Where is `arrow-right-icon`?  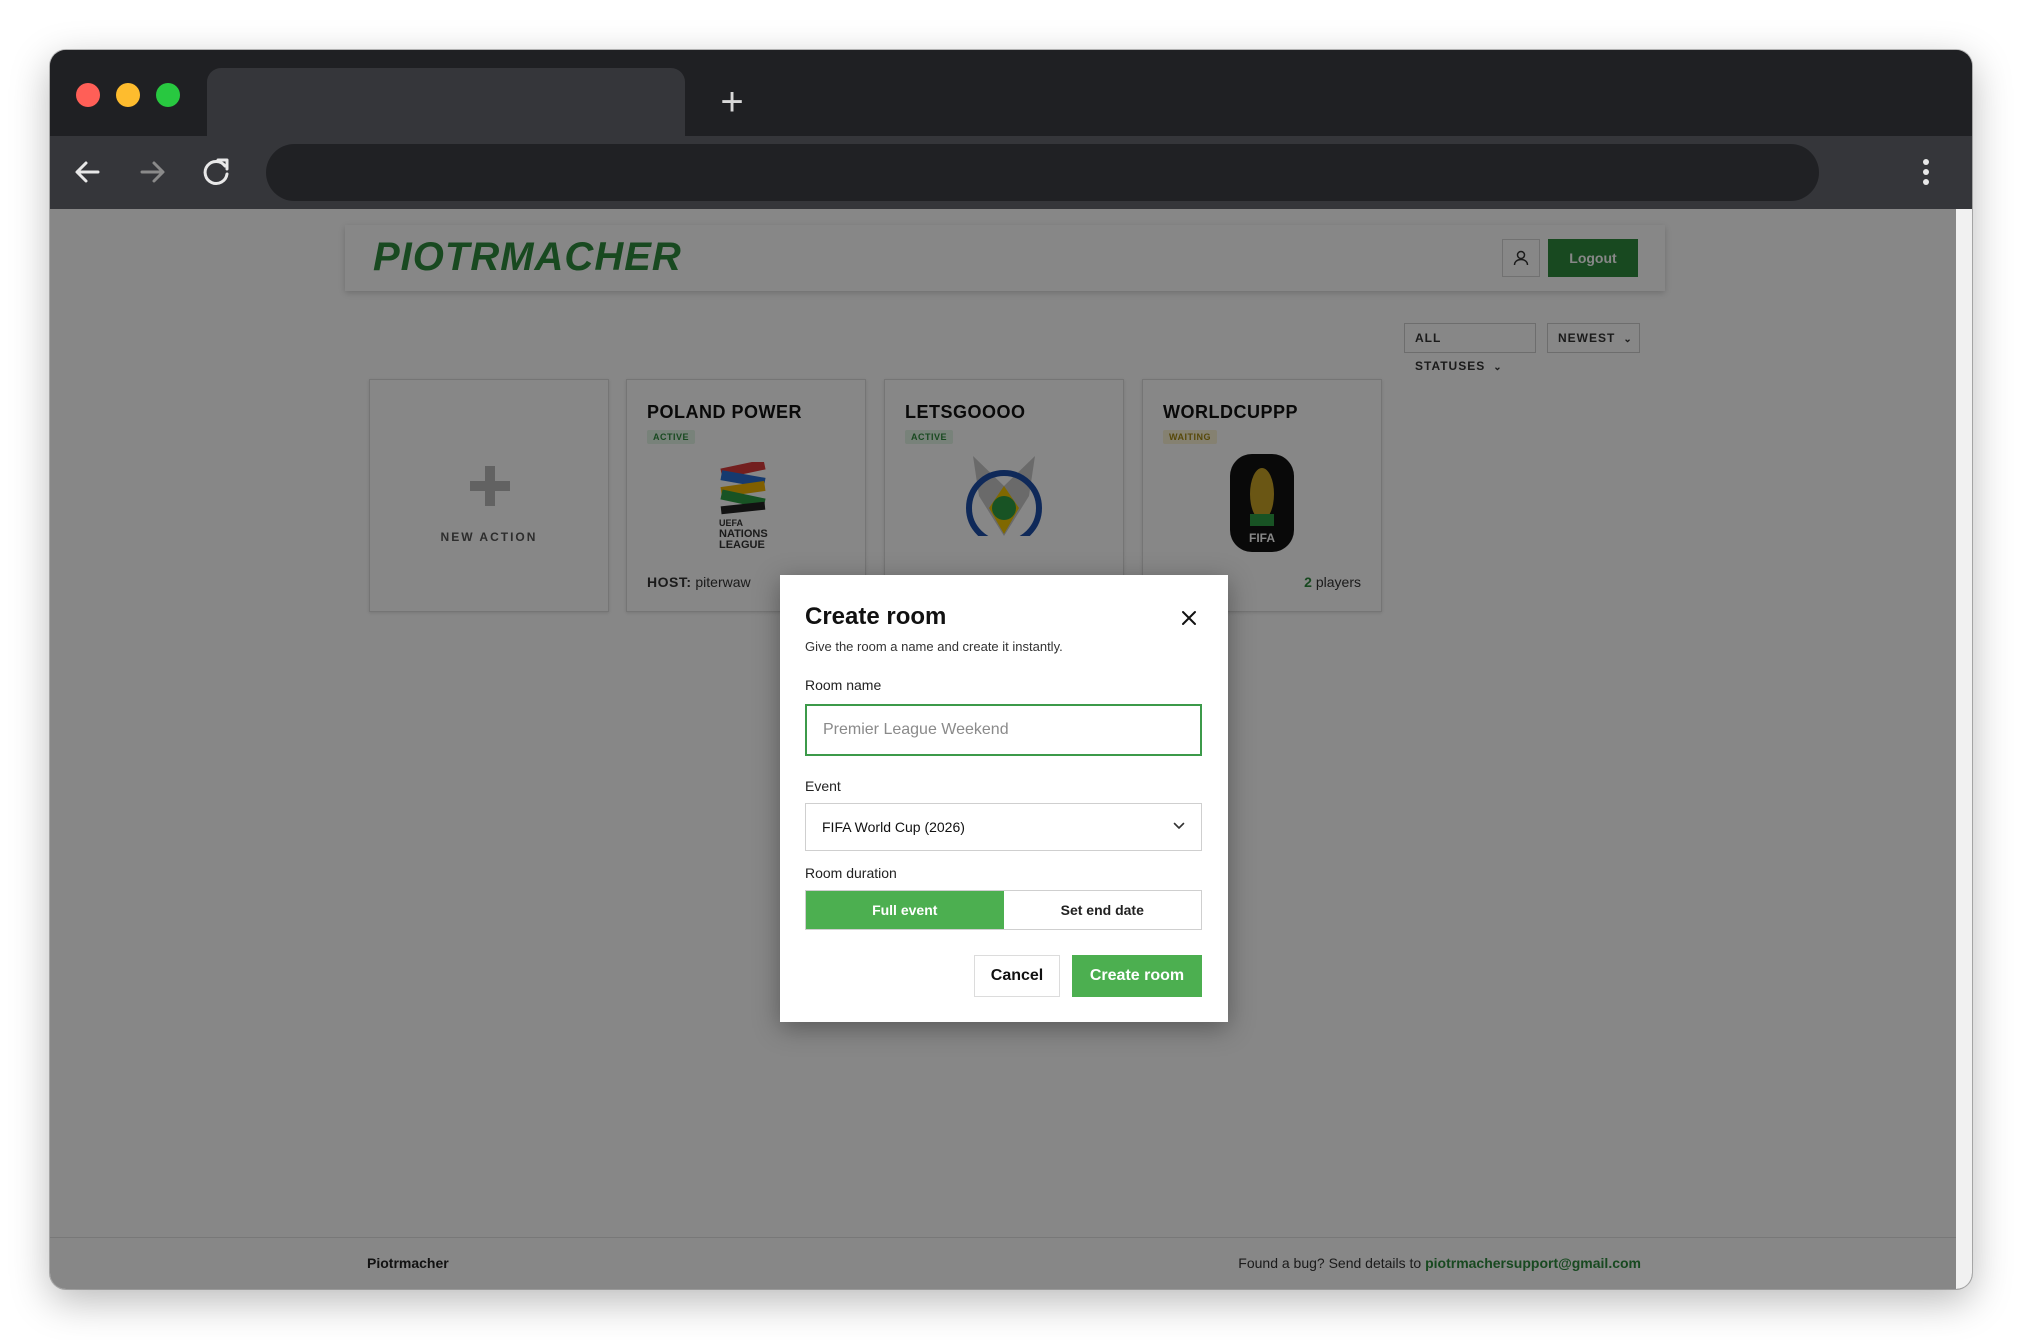 arrow-right-icon is located at coordinates (152, 172).